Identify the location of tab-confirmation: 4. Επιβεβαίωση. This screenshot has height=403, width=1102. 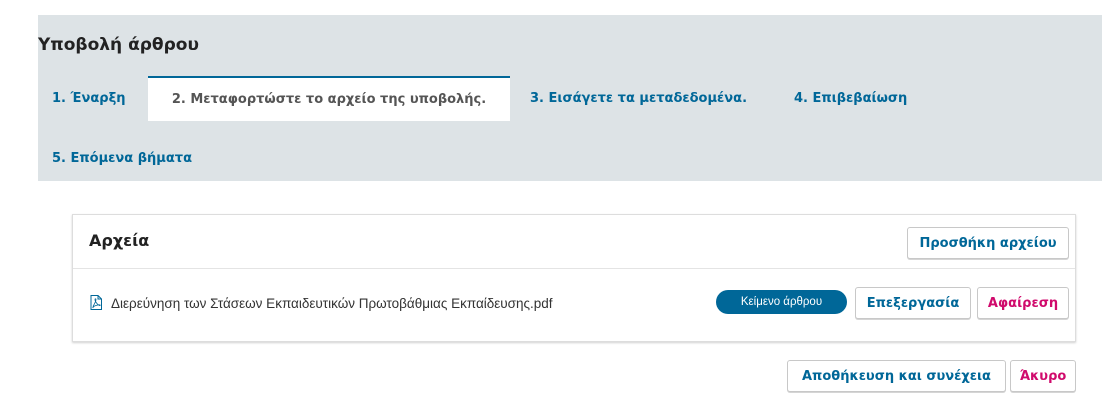
(859, 98).